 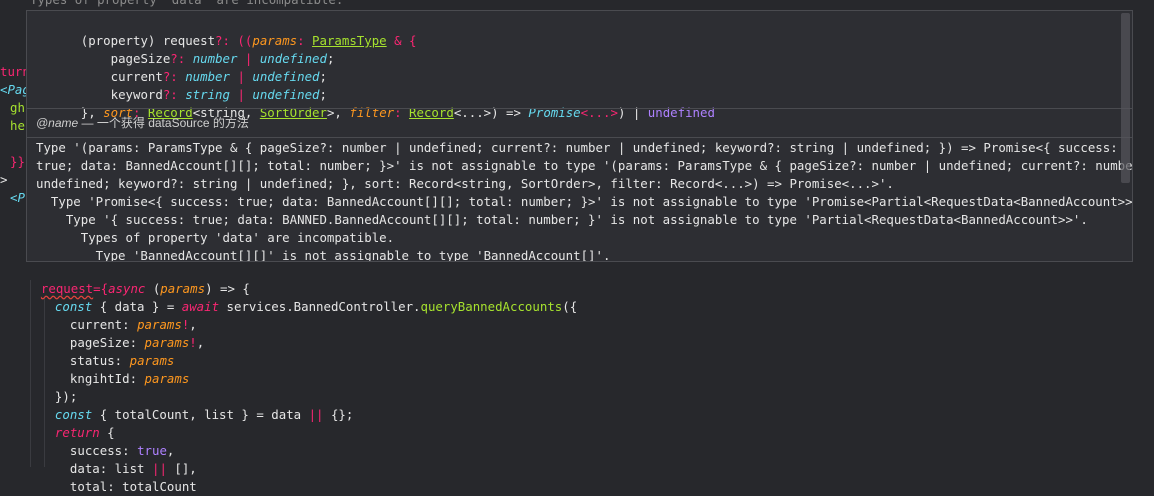 I want to click on signature-line: pageSize?: number | undefined;, so click(x=207, y=58).